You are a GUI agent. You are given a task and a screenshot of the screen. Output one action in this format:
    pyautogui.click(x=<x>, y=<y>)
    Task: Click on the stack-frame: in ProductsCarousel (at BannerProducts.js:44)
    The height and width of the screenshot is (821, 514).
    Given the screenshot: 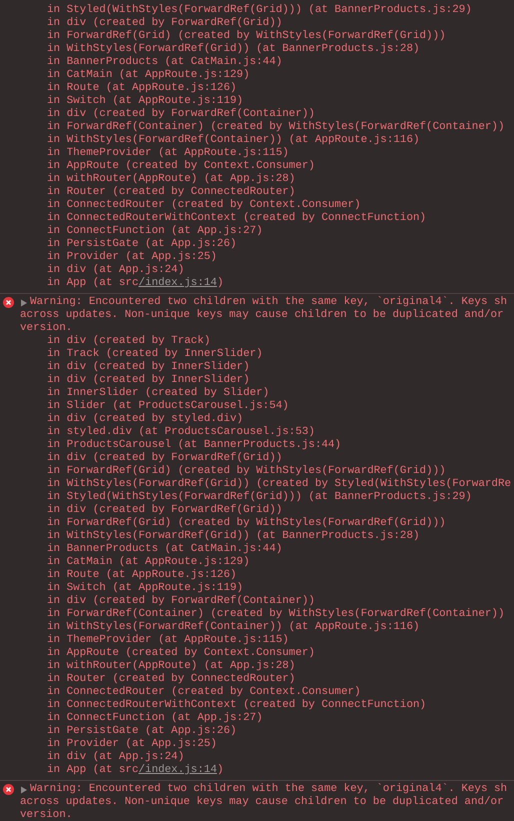 What is the action you would take?
    pyautogui.click(x=181, y=445)
    